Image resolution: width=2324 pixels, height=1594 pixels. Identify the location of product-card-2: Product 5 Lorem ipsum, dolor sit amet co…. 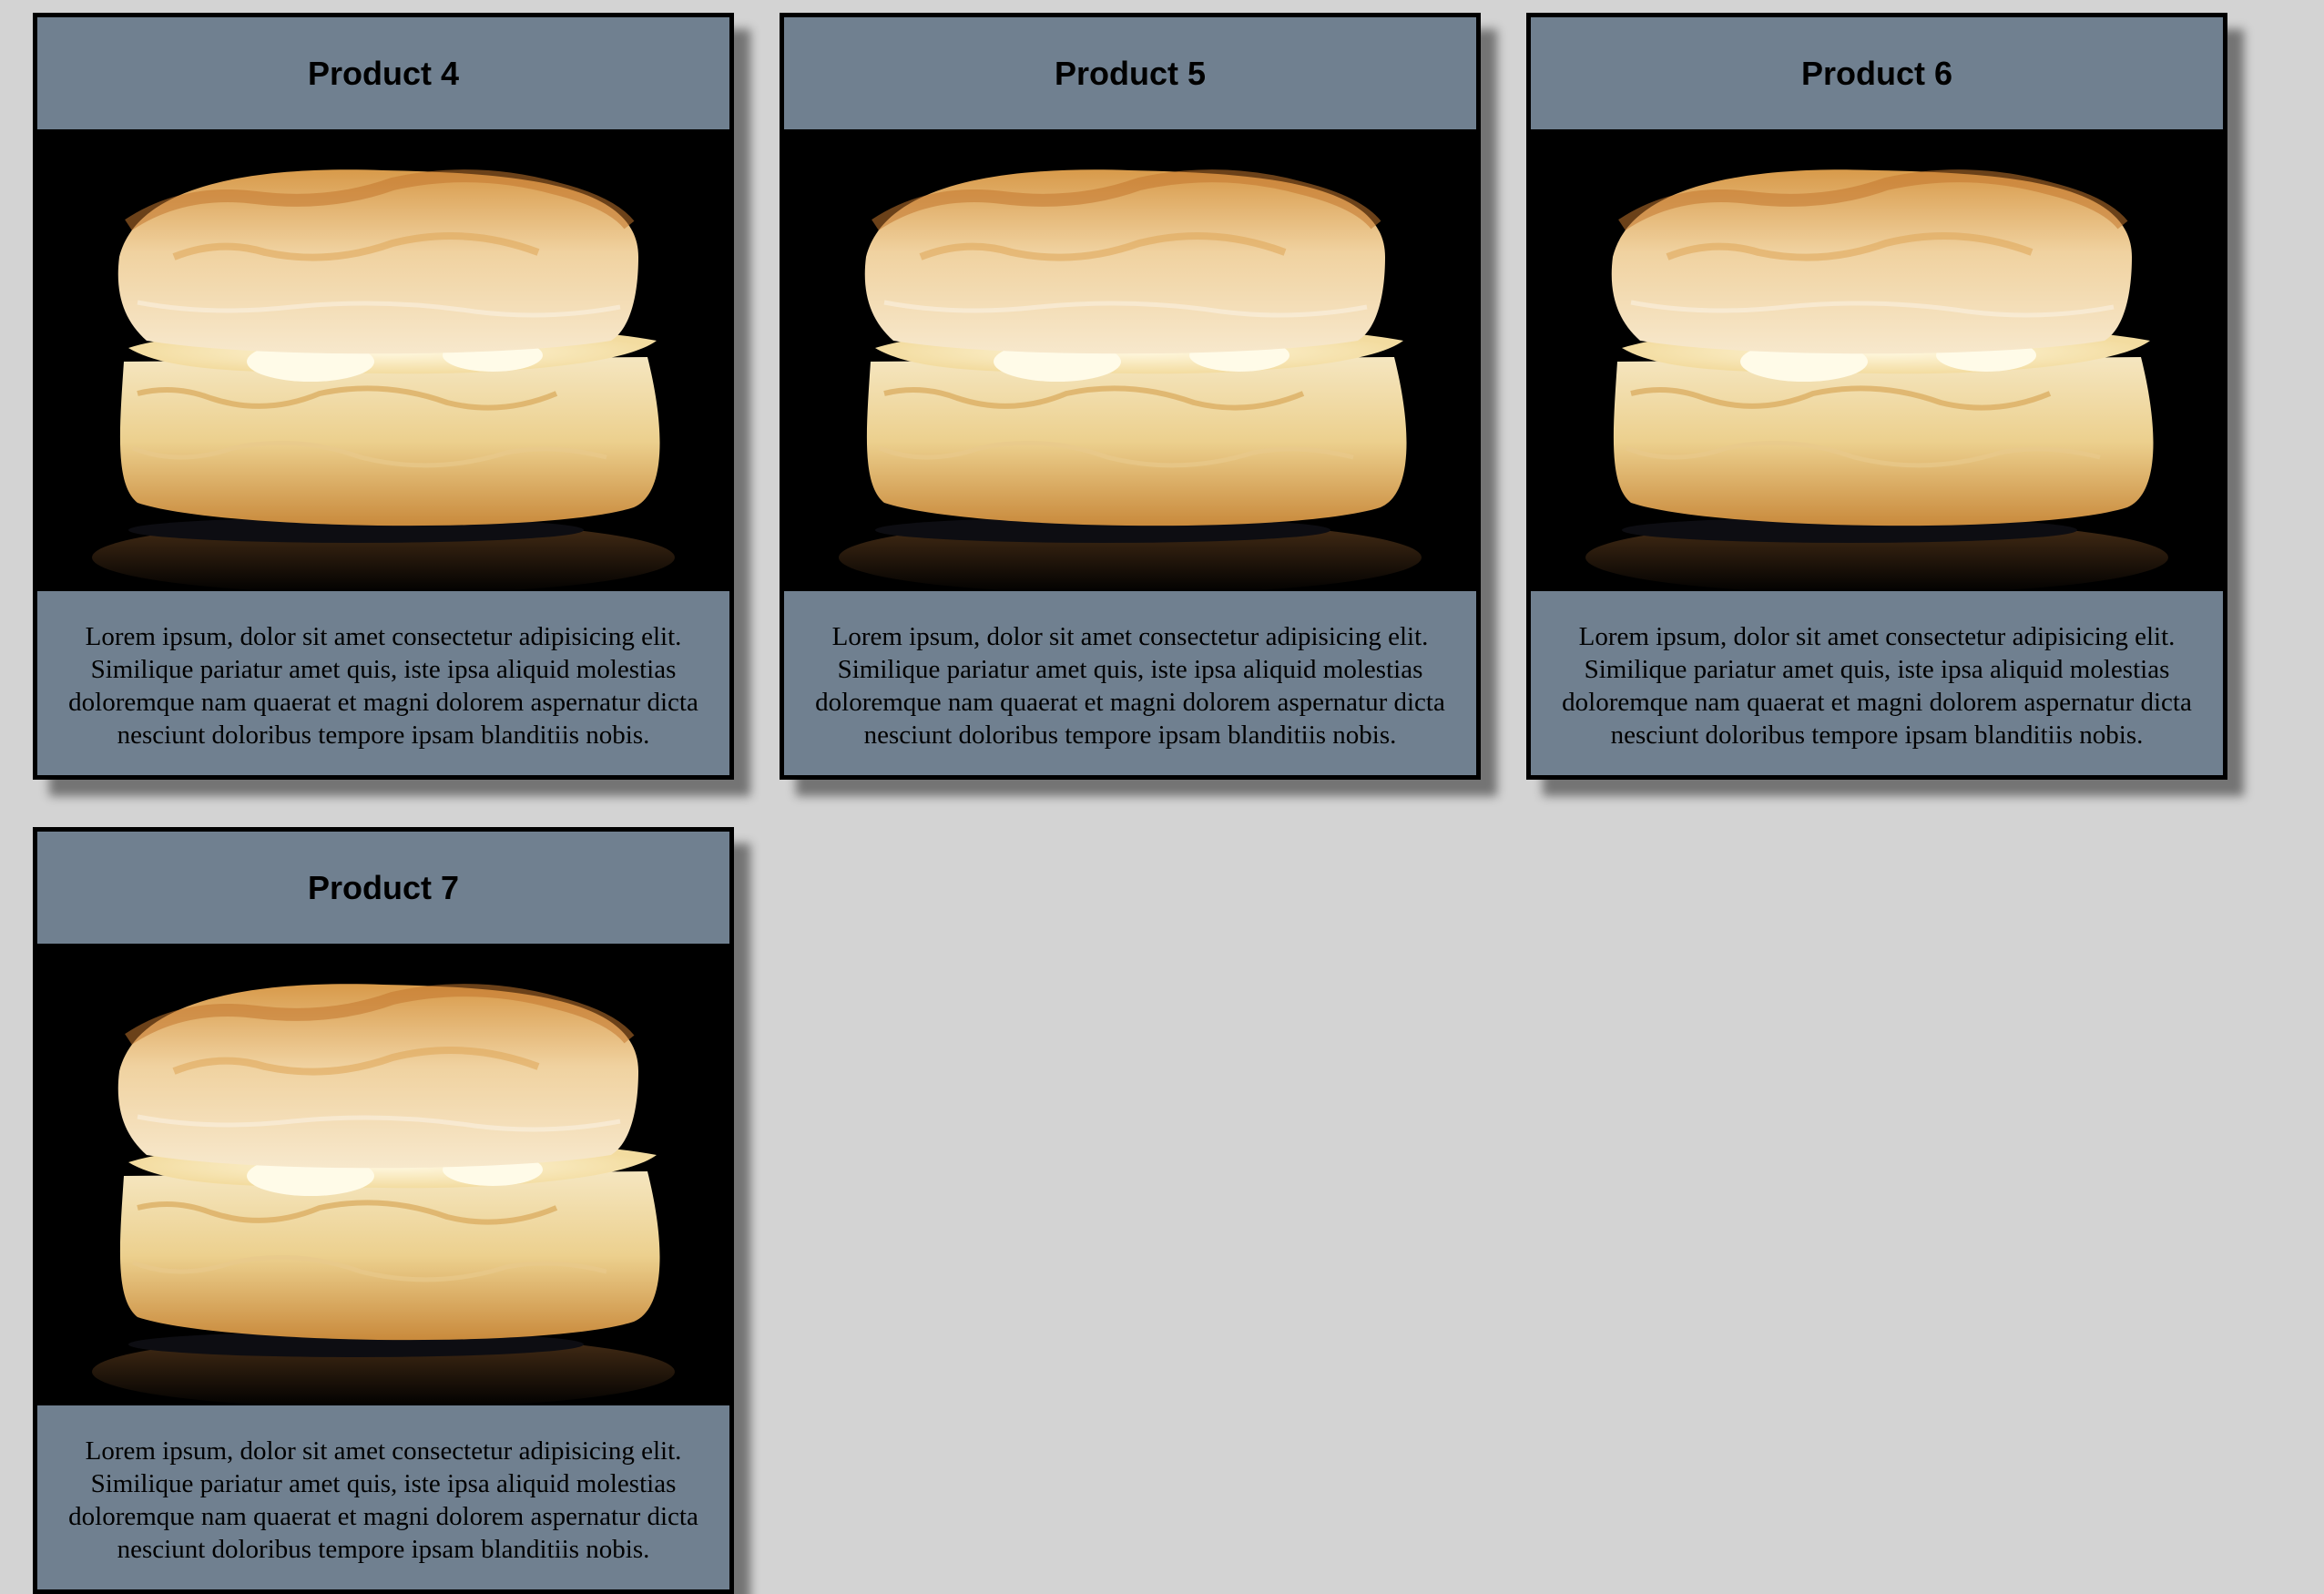
(1130, 396).